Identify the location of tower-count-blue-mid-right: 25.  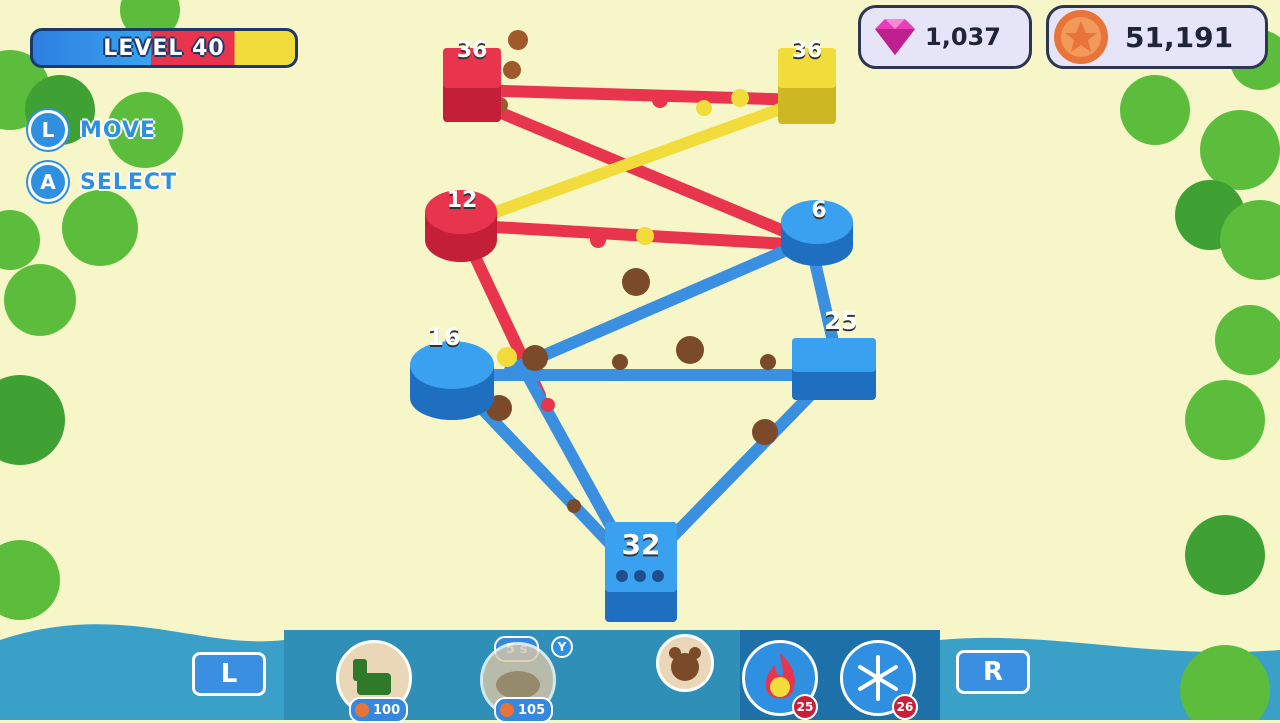
(841, 321).